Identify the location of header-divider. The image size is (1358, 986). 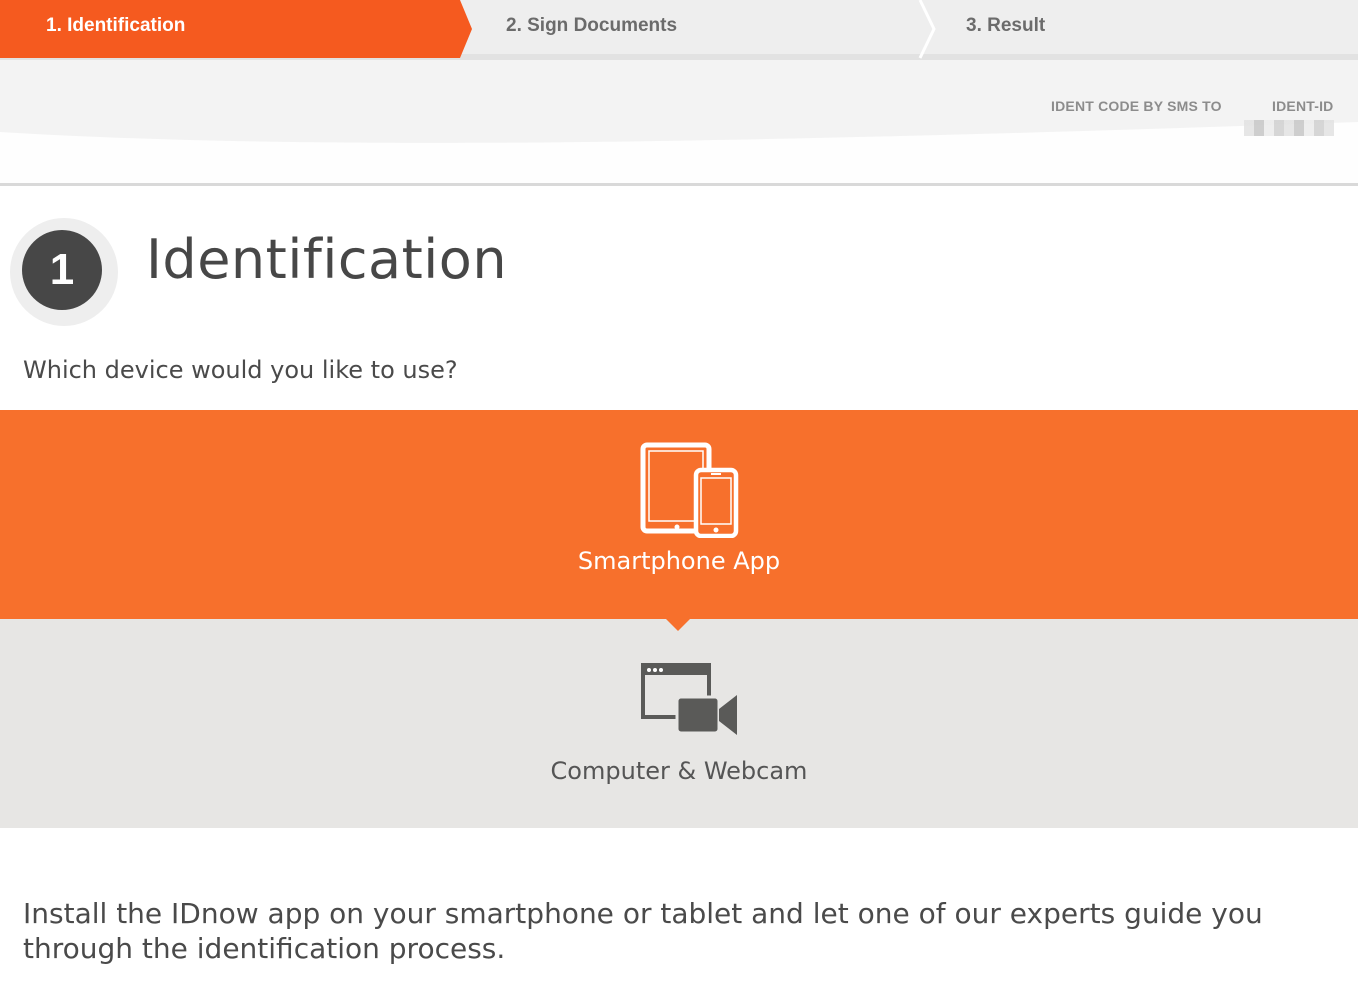
(679, 184).